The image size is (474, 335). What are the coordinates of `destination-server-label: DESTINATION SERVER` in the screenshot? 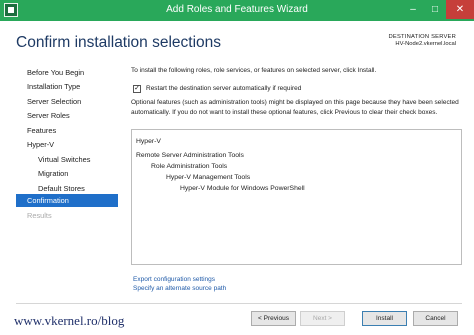 It's located at (422, 37).